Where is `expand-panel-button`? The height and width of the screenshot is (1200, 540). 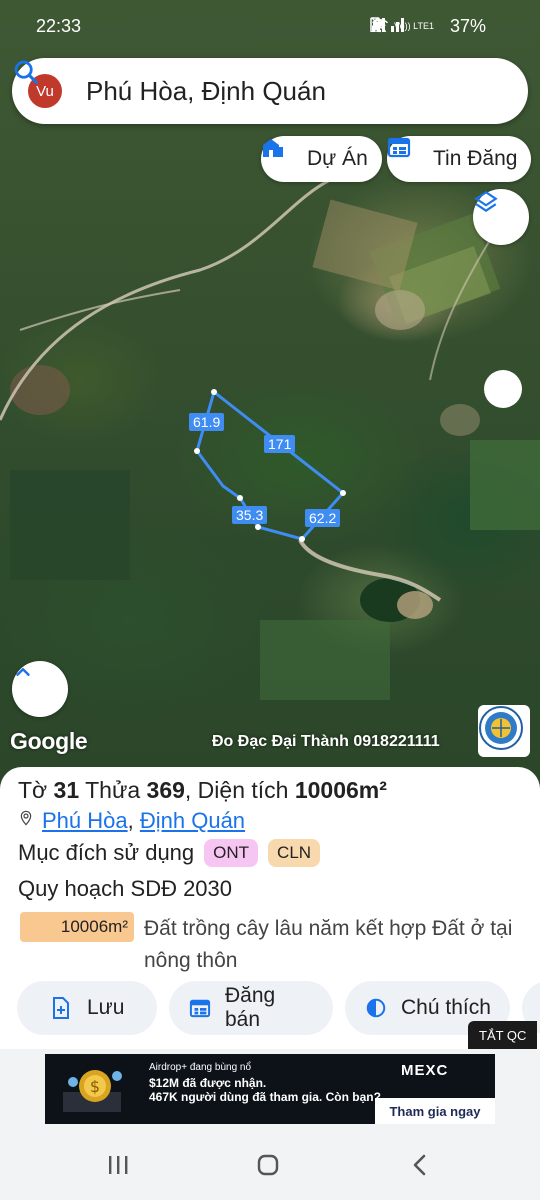
expand-panel-button is located at coordinates (40, 689).